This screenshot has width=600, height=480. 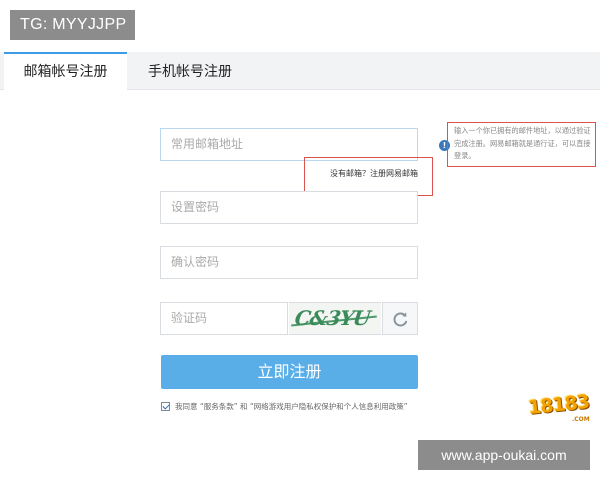 What do you see at coordinates (581, 419) in the screenshot?
I see `logo-sub-text: .COM` at bounding box center [581, 419].